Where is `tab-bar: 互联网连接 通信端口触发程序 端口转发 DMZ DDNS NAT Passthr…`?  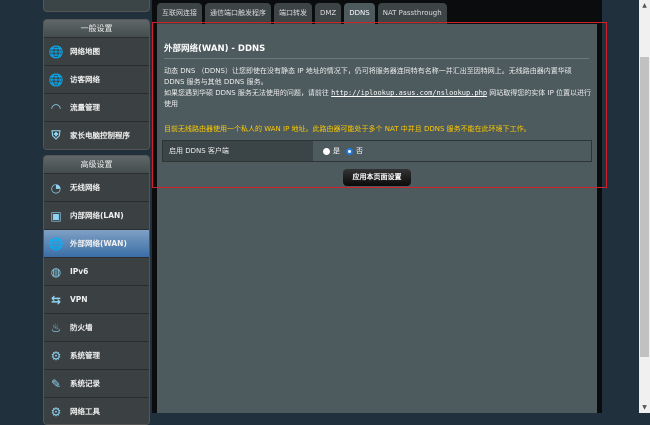
tab-bar: 互联网连接 通信端口触发程序 端口转发 DMZ DDNS NAT Passthr… is located at coordinates (302, 13).